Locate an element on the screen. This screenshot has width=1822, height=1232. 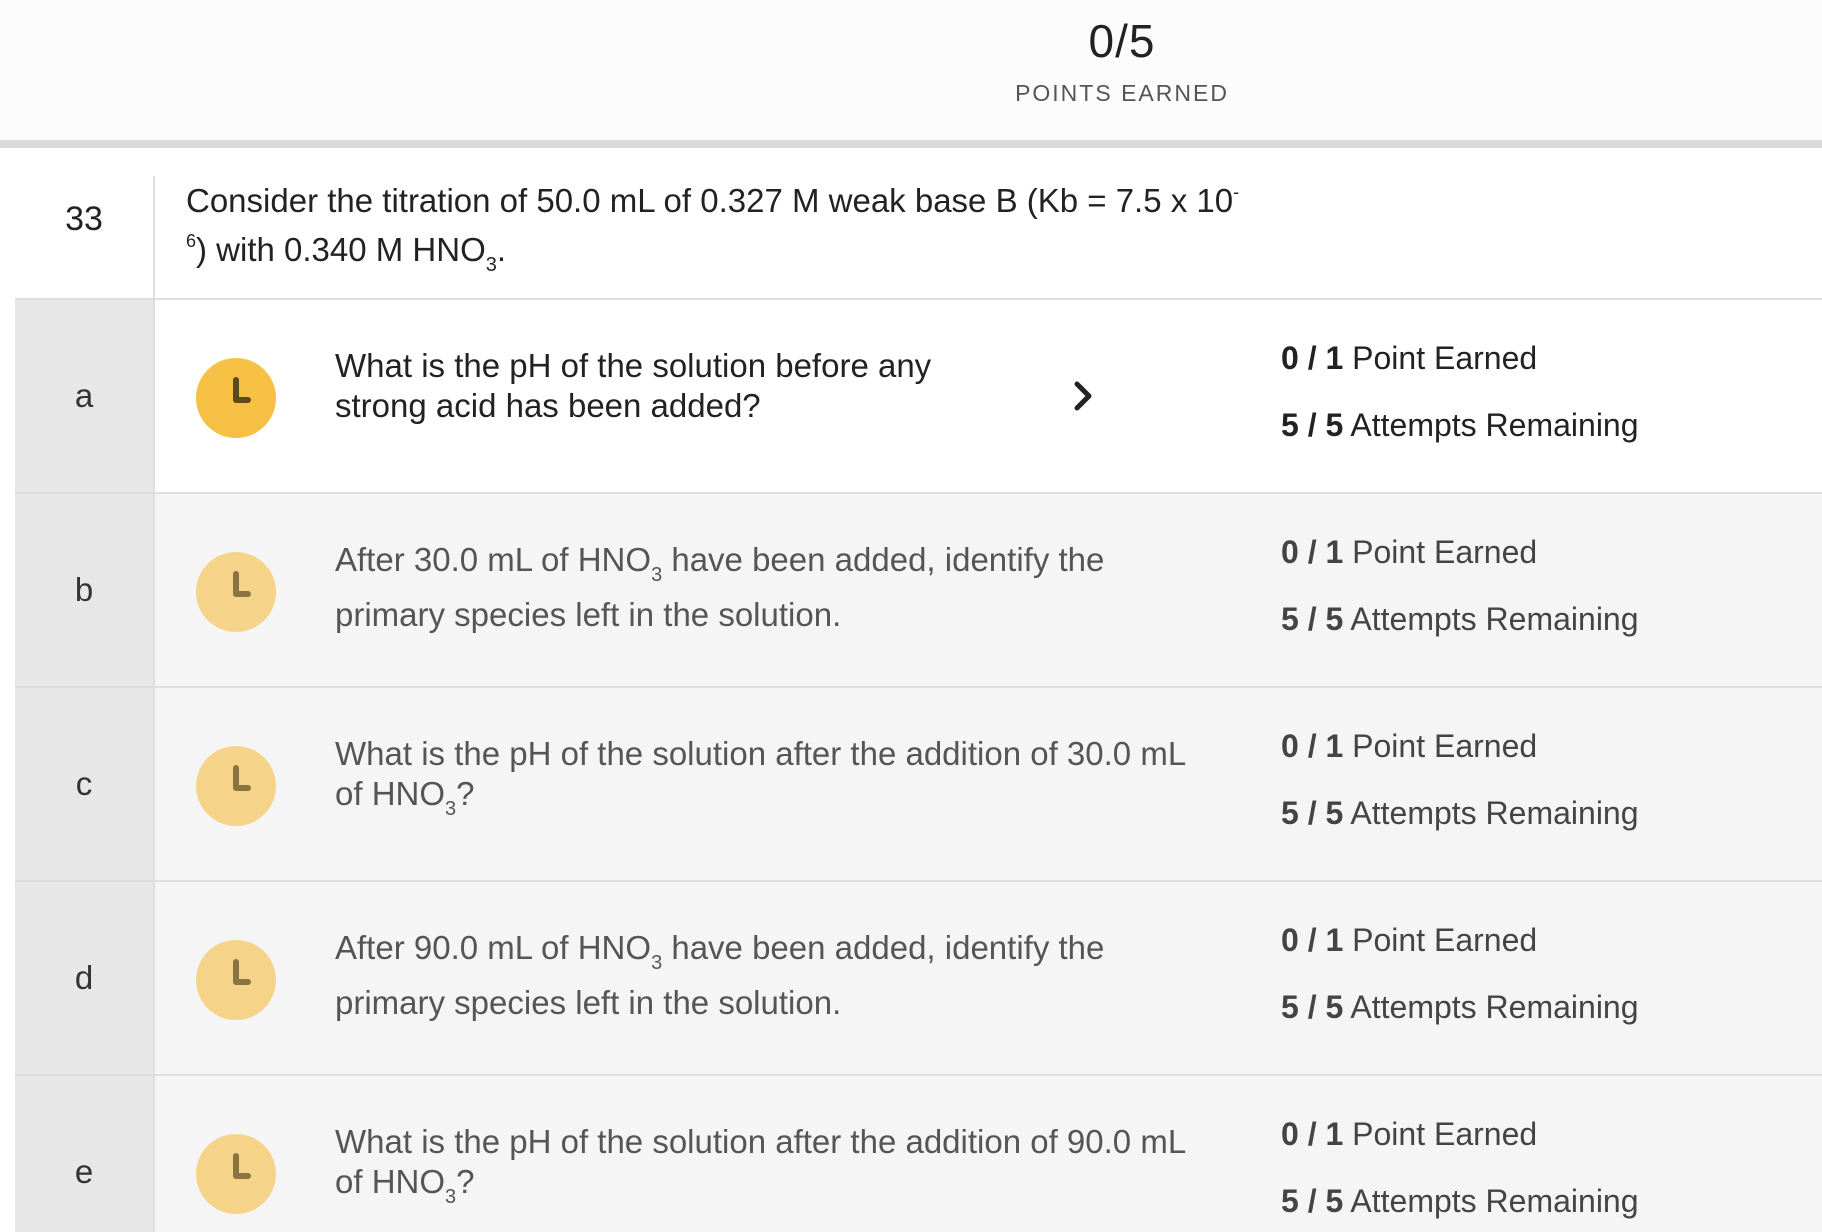
points-score: 0/5 is located at coordinates (1122, 41).